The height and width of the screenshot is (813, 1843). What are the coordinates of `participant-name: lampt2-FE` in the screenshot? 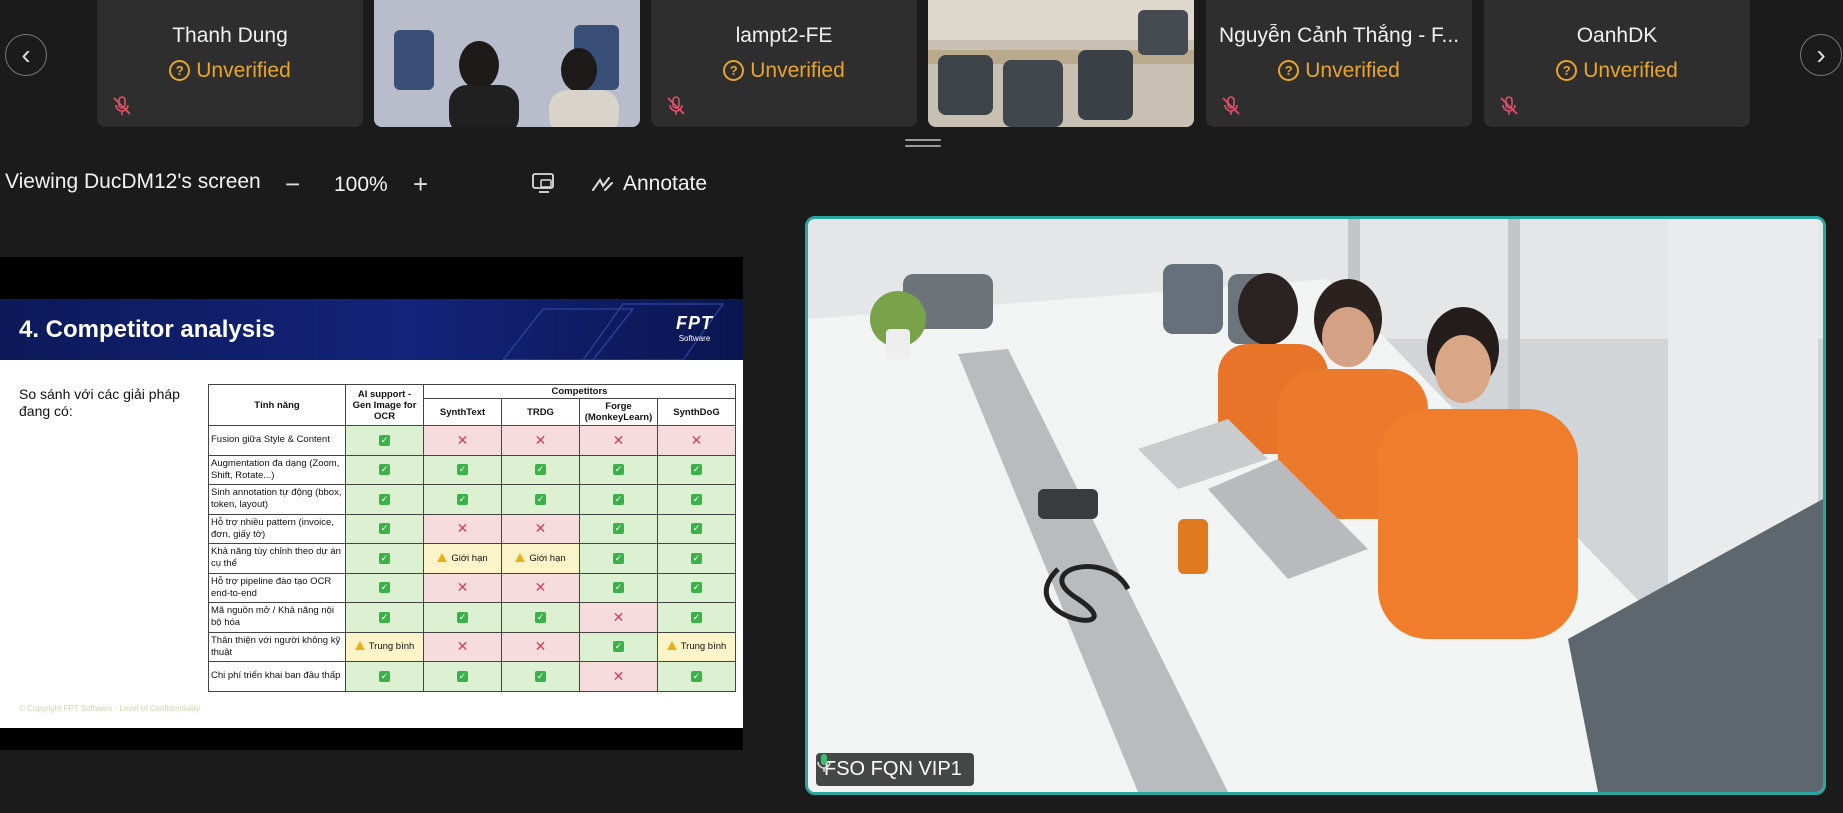 It's located at (784, 35).